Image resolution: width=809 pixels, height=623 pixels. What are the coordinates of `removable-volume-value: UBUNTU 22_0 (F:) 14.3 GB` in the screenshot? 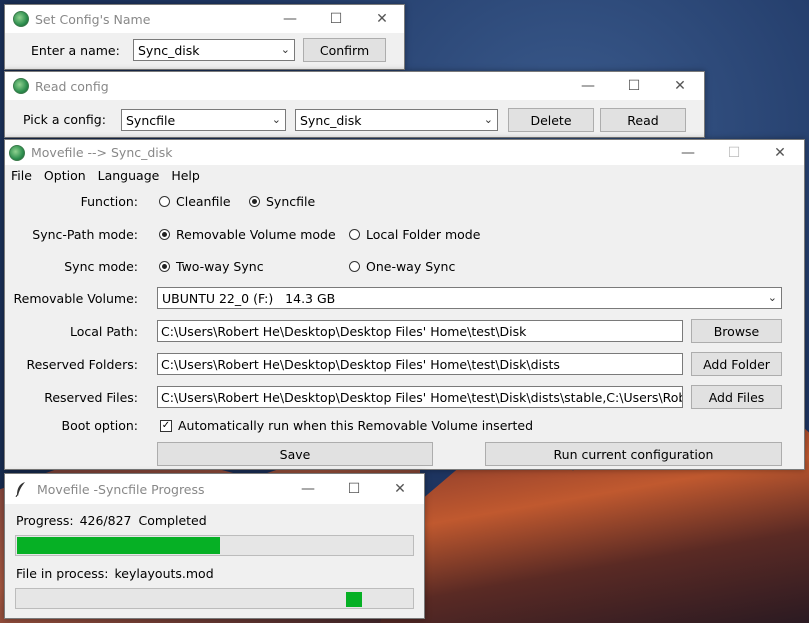 It's located at (249, 298).